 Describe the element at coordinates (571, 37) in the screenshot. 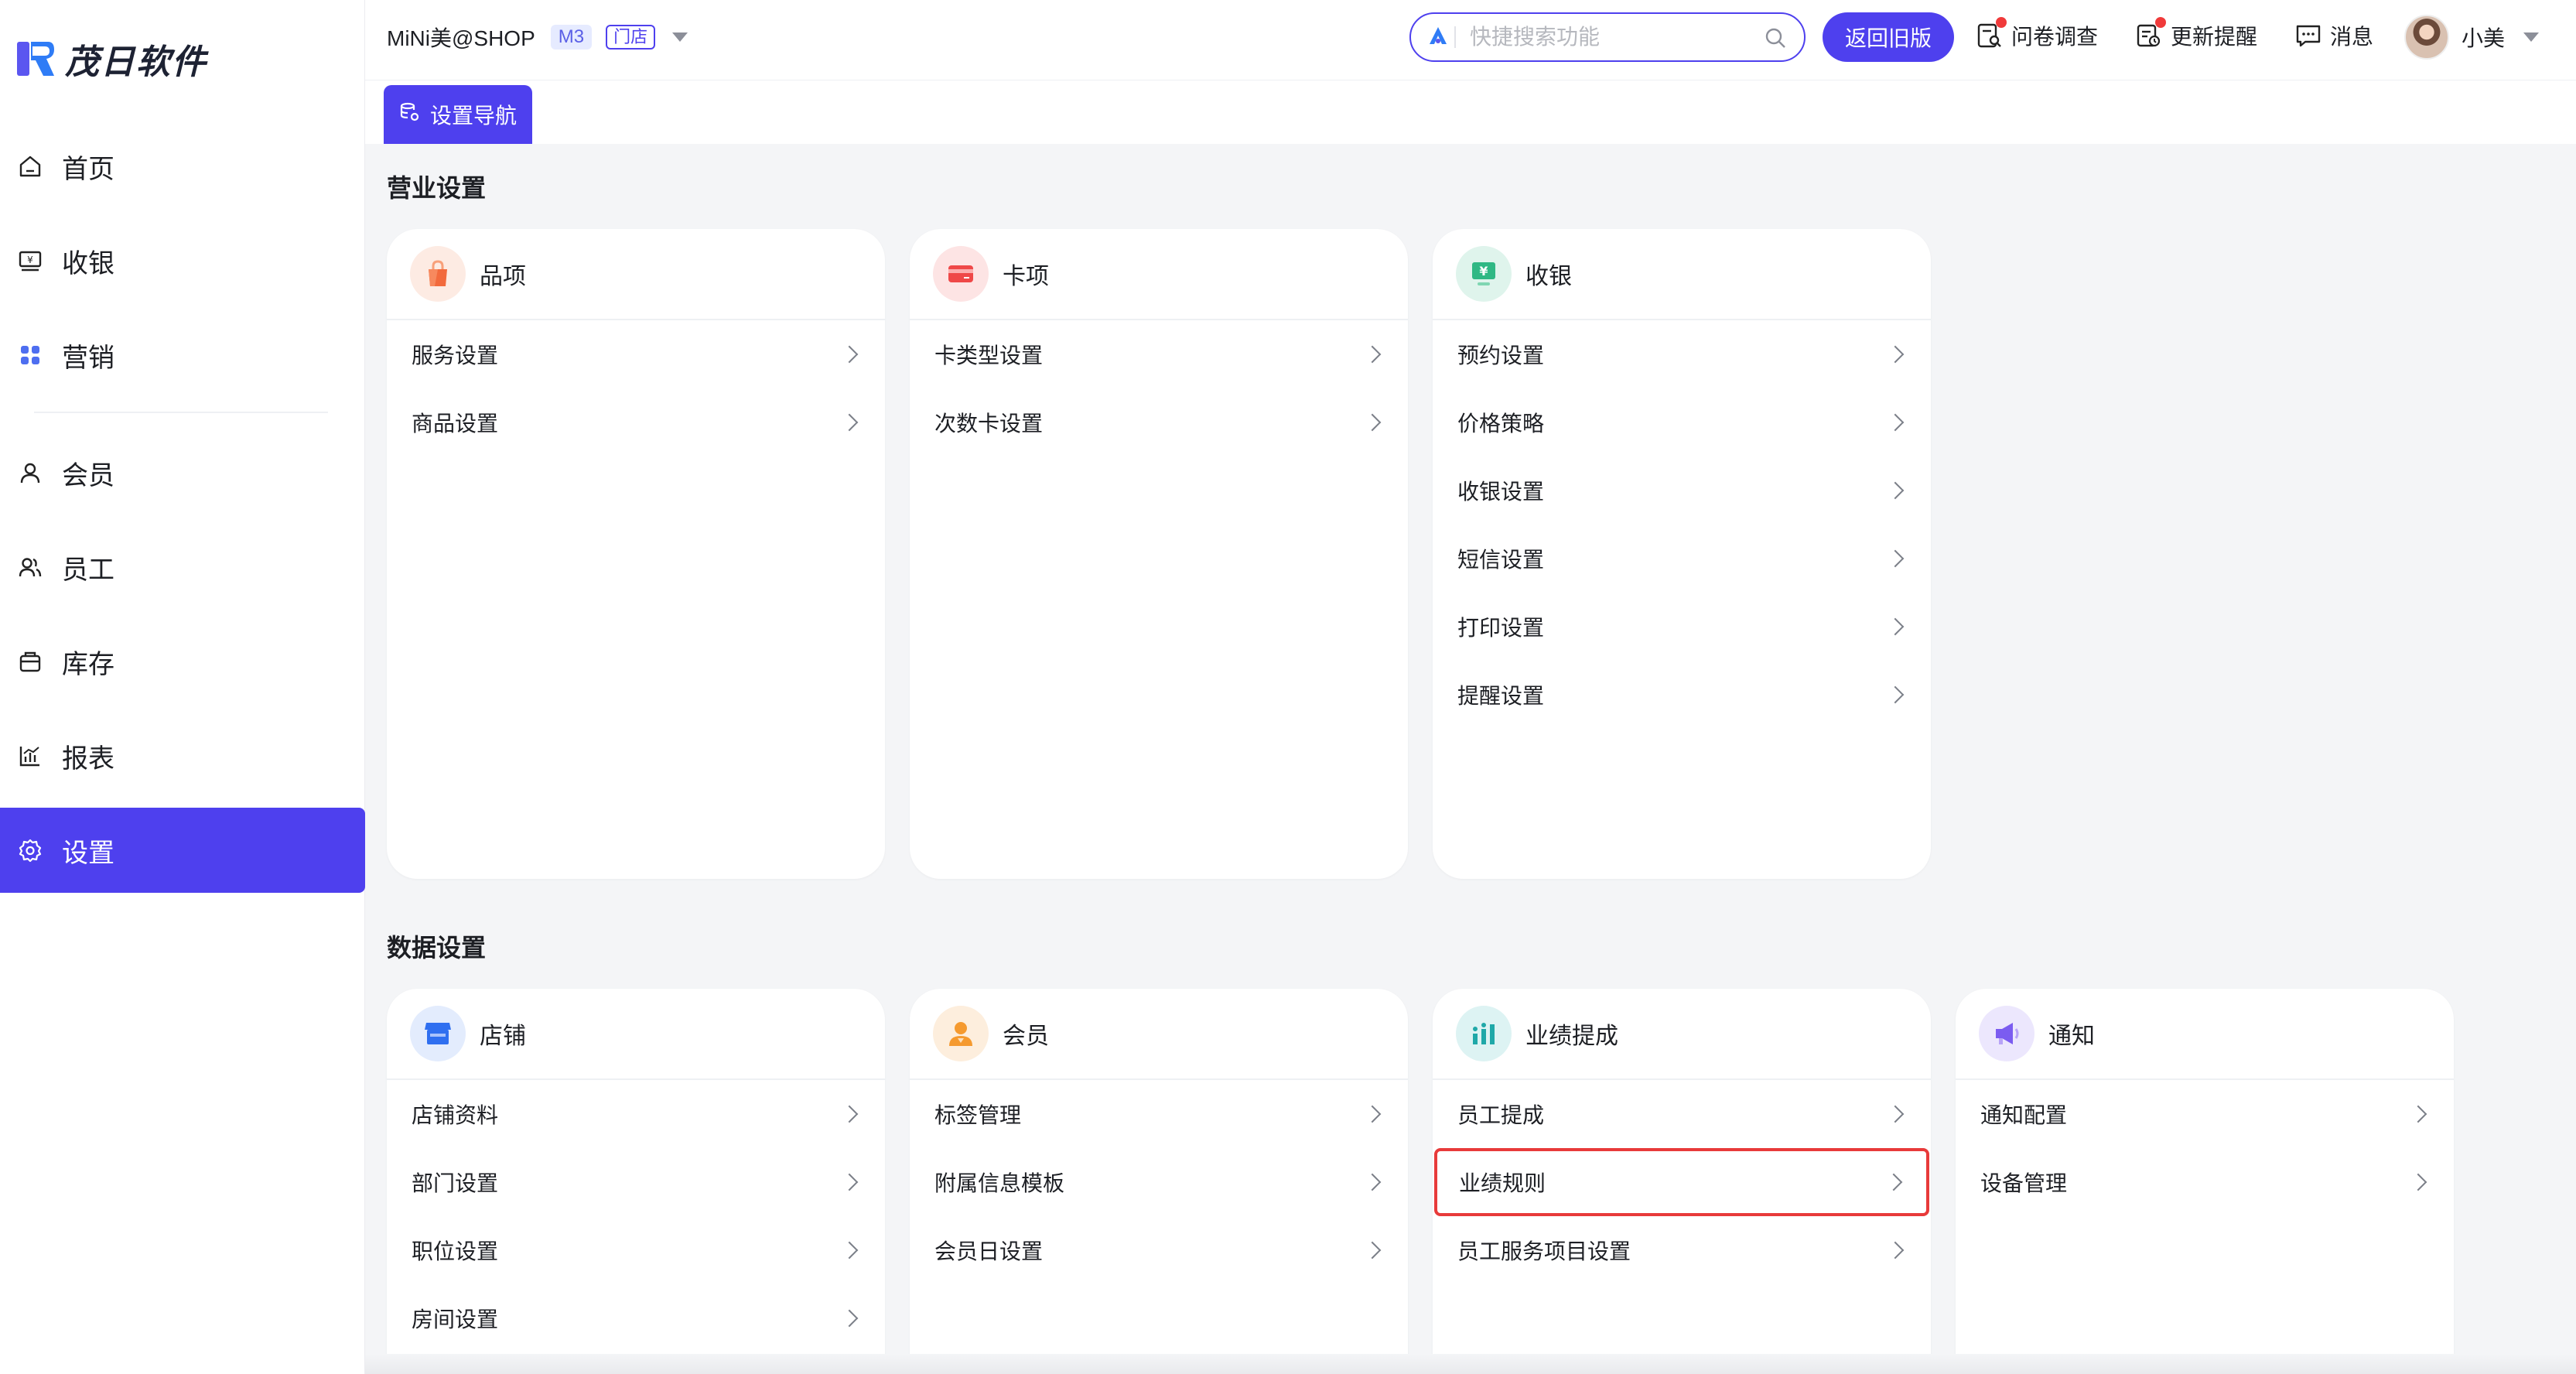

I see `version-badge: M3` at that location.